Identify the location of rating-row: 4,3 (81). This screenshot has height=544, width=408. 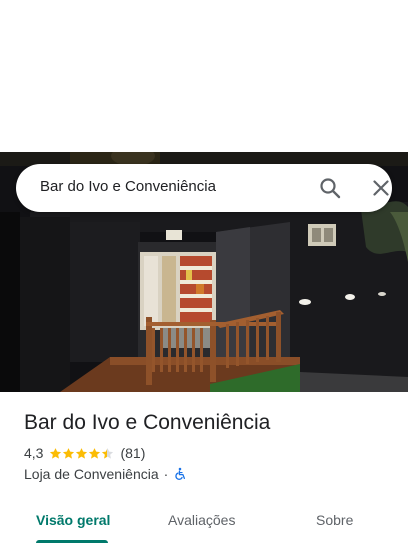
(84, 453).